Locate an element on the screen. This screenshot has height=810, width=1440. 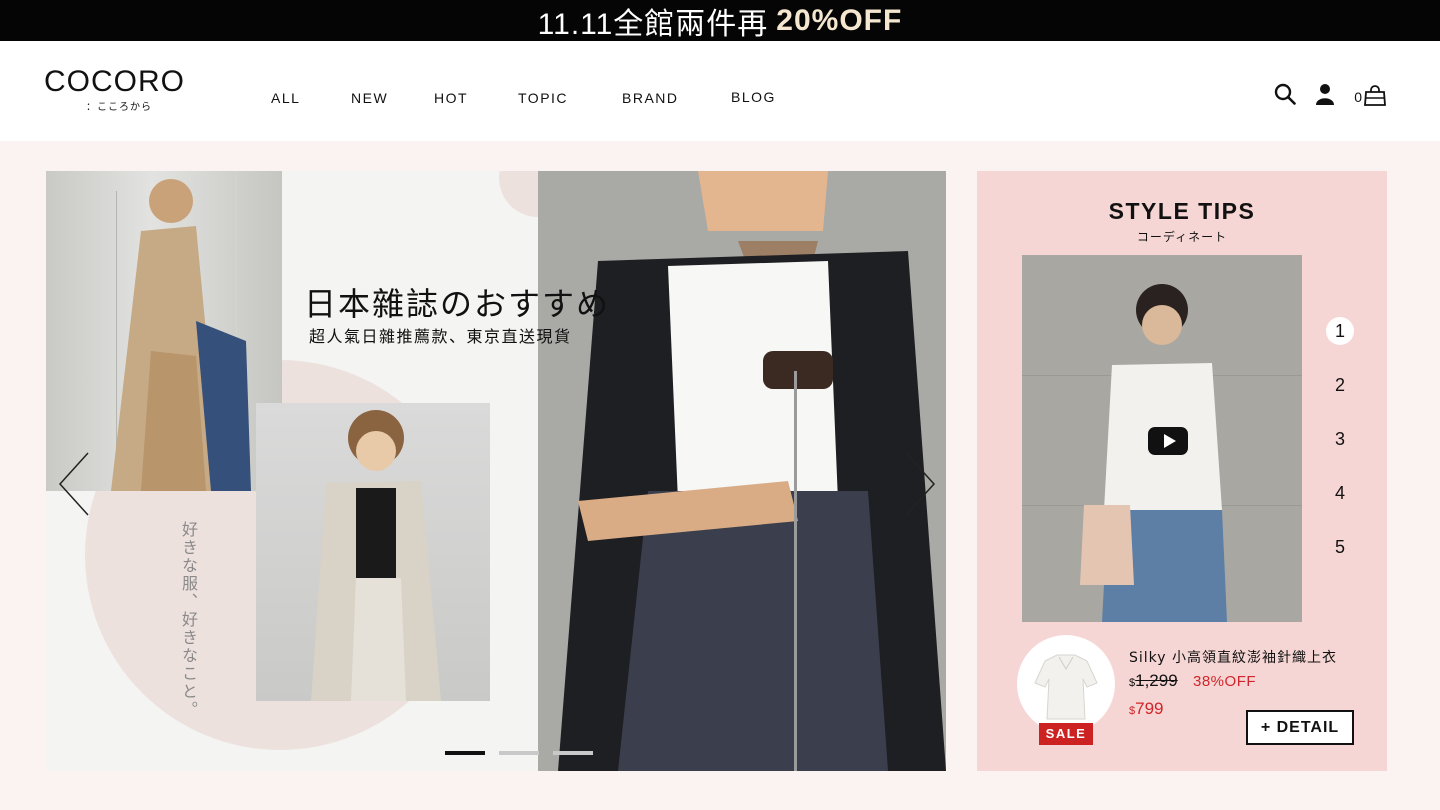
tips-subtitle: コーディネート is located at coordinates (1182, 237).